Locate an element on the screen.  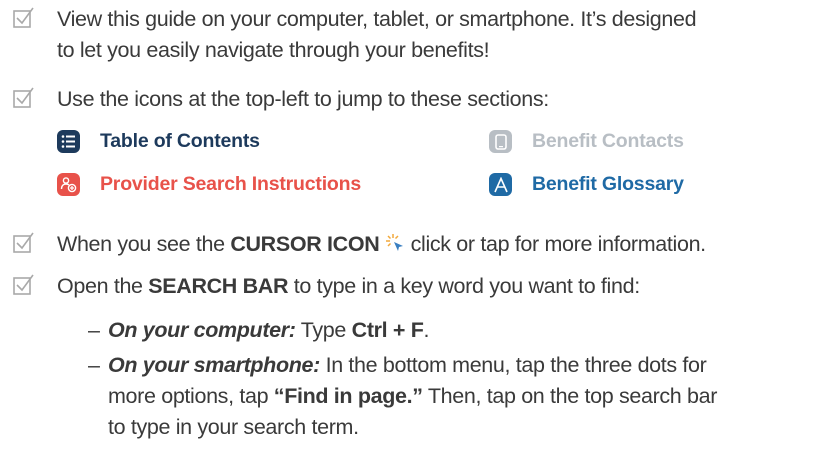
section-label: Benefit Contacts is located at coordinates (608, 141).